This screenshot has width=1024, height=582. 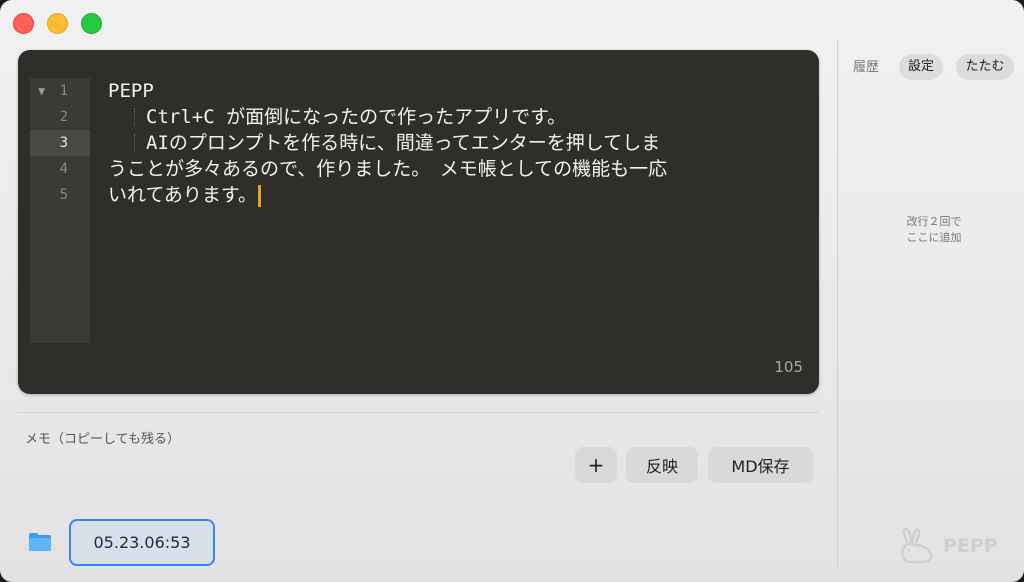 I want to click on line-number: 5, so click(x=63, y=195).